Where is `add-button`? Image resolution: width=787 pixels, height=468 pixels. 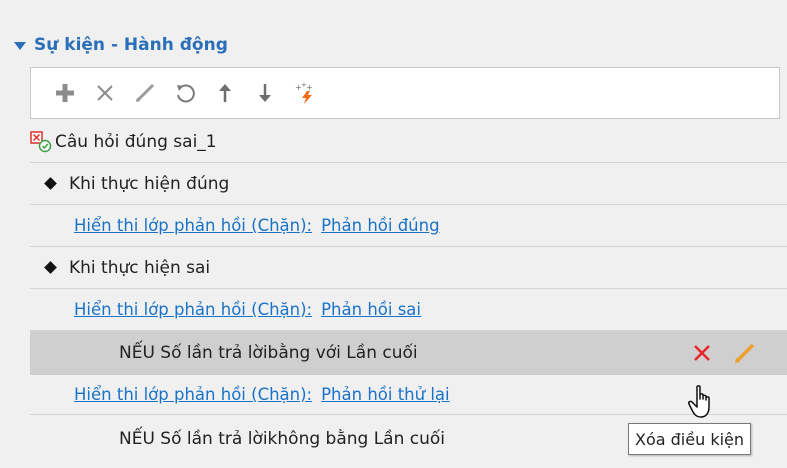 add-button is located at coordinates (65, 93).